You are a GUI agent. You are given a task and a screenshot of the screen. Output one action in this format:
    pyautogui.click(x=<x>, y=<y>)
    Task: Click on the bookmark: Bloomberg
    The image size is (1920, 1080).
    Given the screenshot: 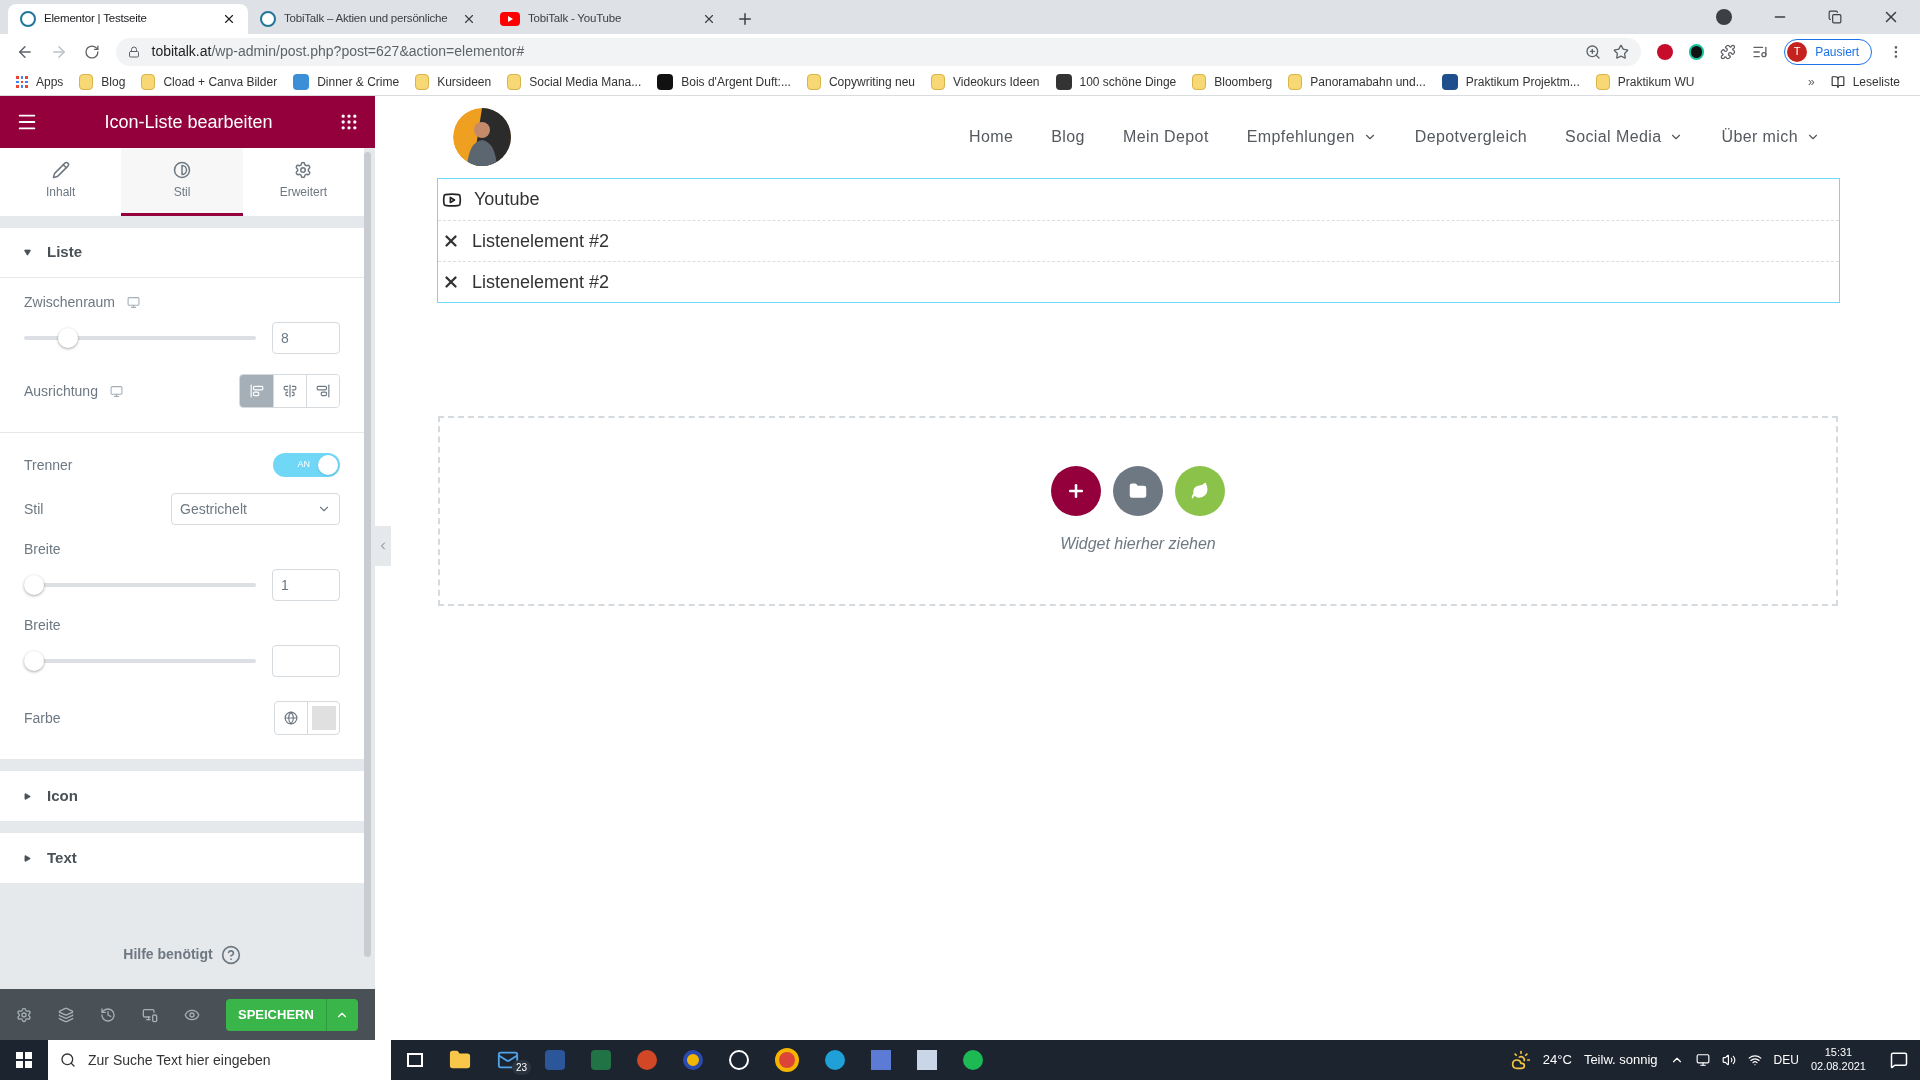 What is the action you would take?
    pyautogui.click(x=1232, y=82)
    